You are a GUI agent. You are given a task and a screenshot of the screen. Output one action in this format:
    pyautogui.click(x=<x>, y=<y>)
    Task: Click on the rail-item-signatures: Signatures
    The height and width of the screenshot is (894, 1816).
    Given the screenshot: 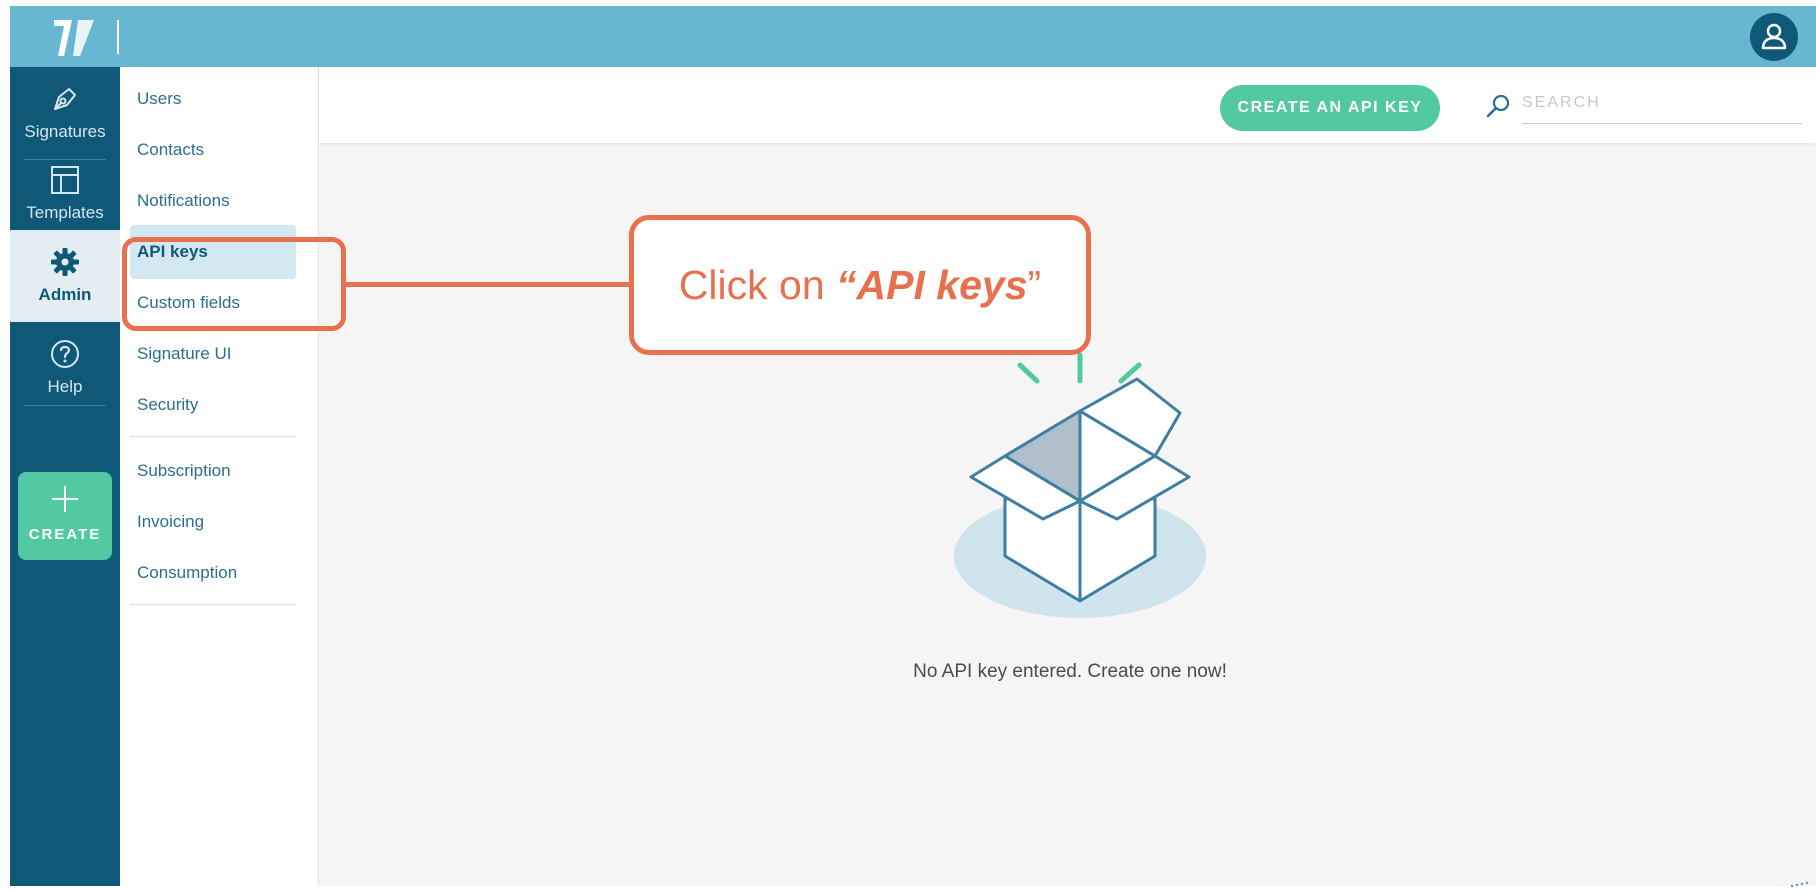 What is the action you would take?
    pyautogui.click(x=65, y=113)
    